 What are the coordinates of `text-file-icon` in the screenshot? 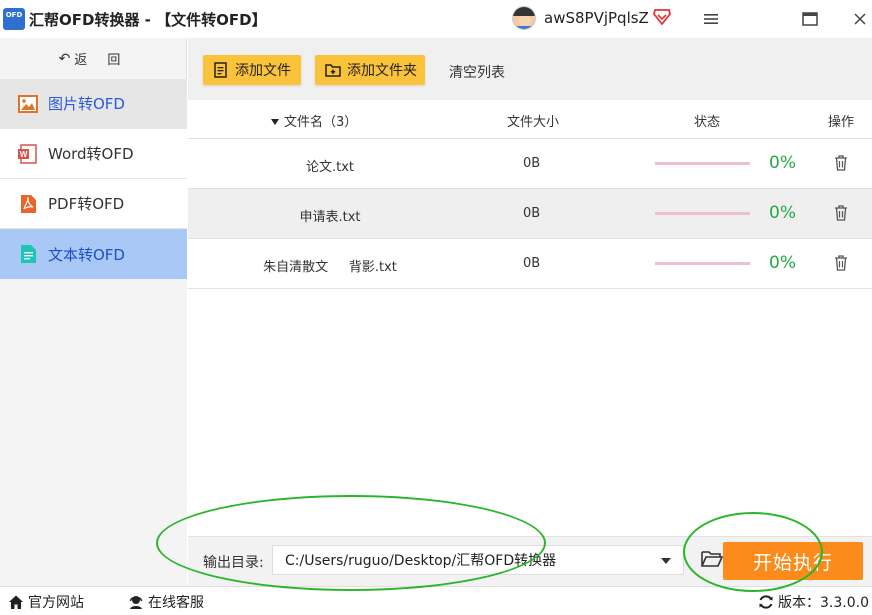 It's located at (28, 254).